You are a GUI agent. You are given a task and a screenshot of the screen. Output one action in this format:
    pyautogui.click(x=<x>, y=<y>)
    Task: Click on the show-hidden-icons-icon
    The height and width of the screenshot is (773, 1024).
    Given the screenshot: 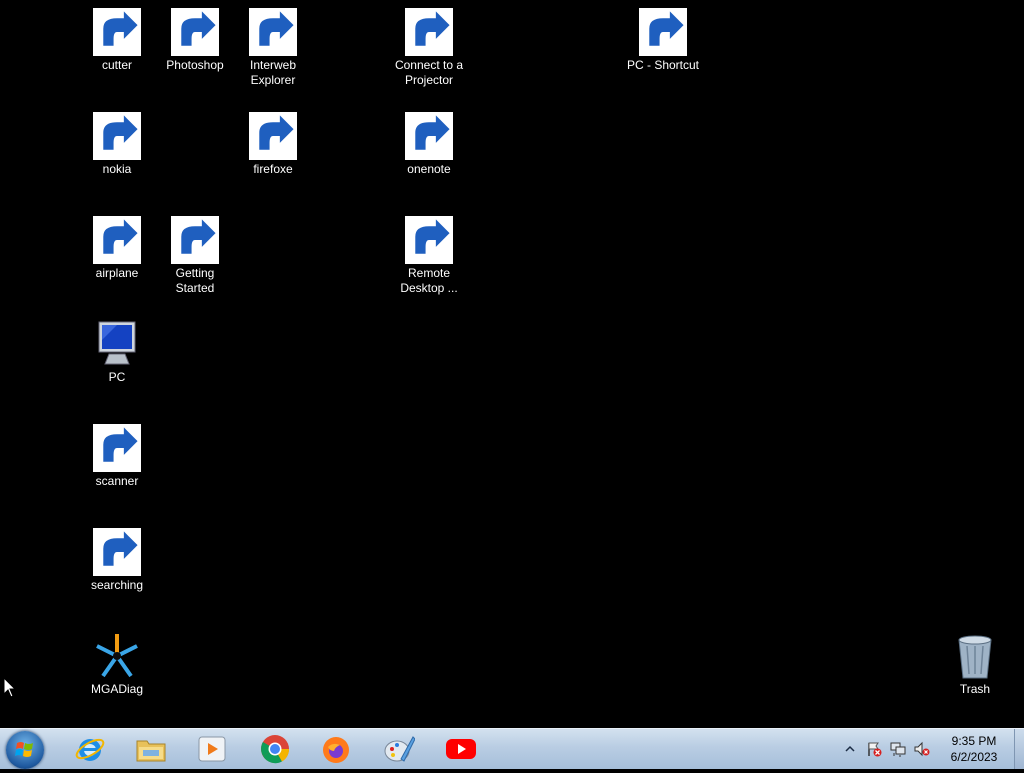 What is the action you would take?
    pyautogui.click(x=850, y=749)
    